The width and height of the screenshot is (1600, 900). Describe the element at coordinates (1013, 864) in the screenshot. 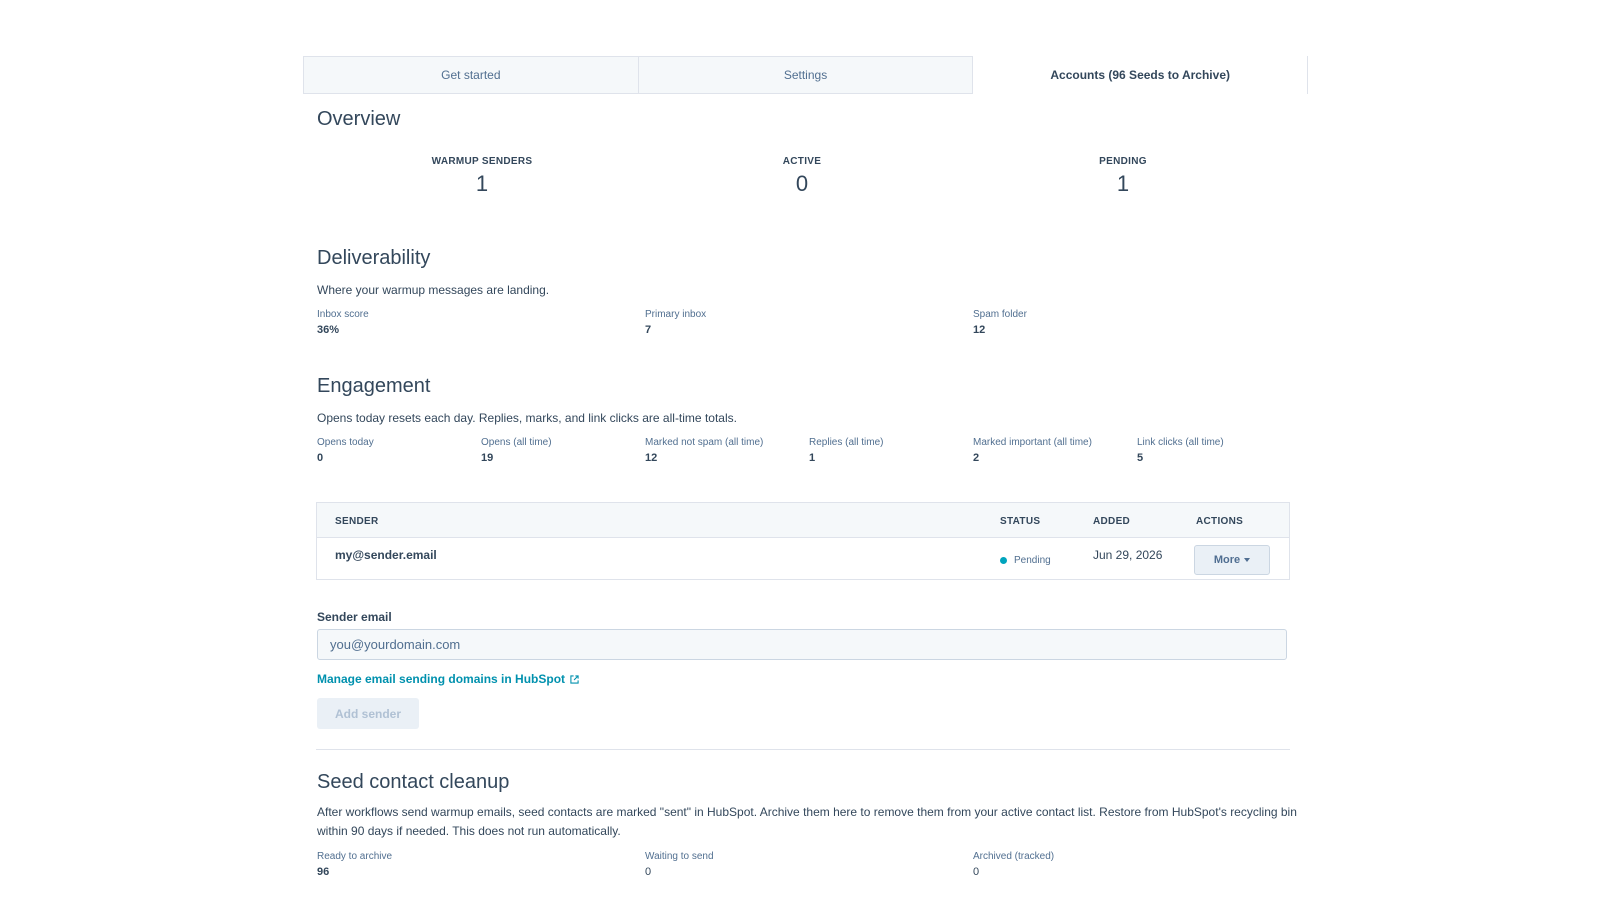

I see `metric-archived-tracked: Archived (tracked) 0` at that location.